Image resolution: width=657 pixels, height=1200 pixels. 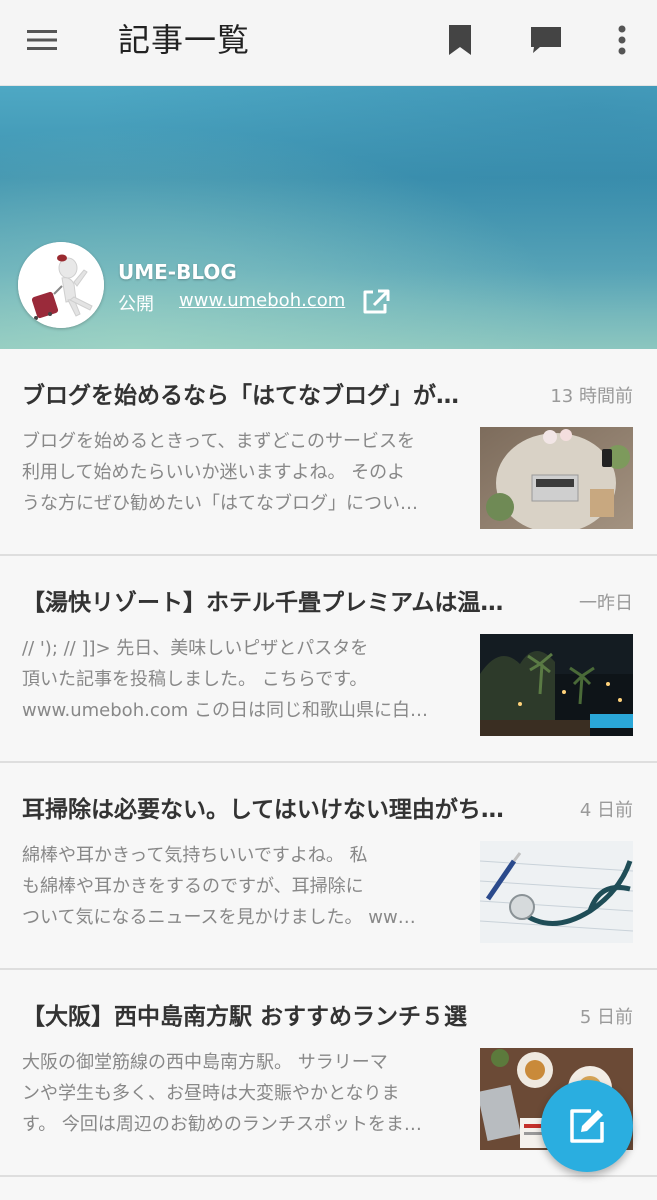 I want to click on article-time: 一昨日, so click(x=606, y=603).